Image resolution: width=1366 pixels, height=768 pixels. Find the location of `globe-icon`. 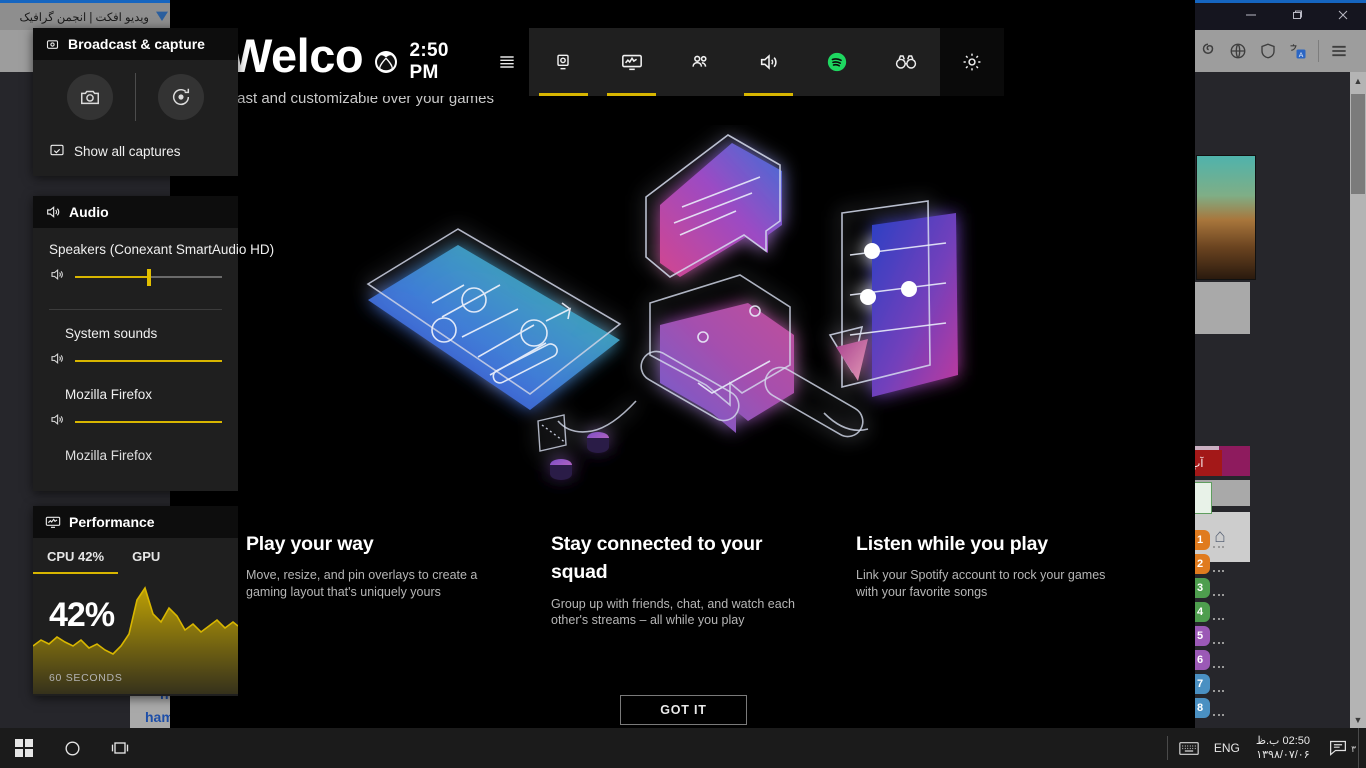

globe-icon is located at coordinates (1238, 51).